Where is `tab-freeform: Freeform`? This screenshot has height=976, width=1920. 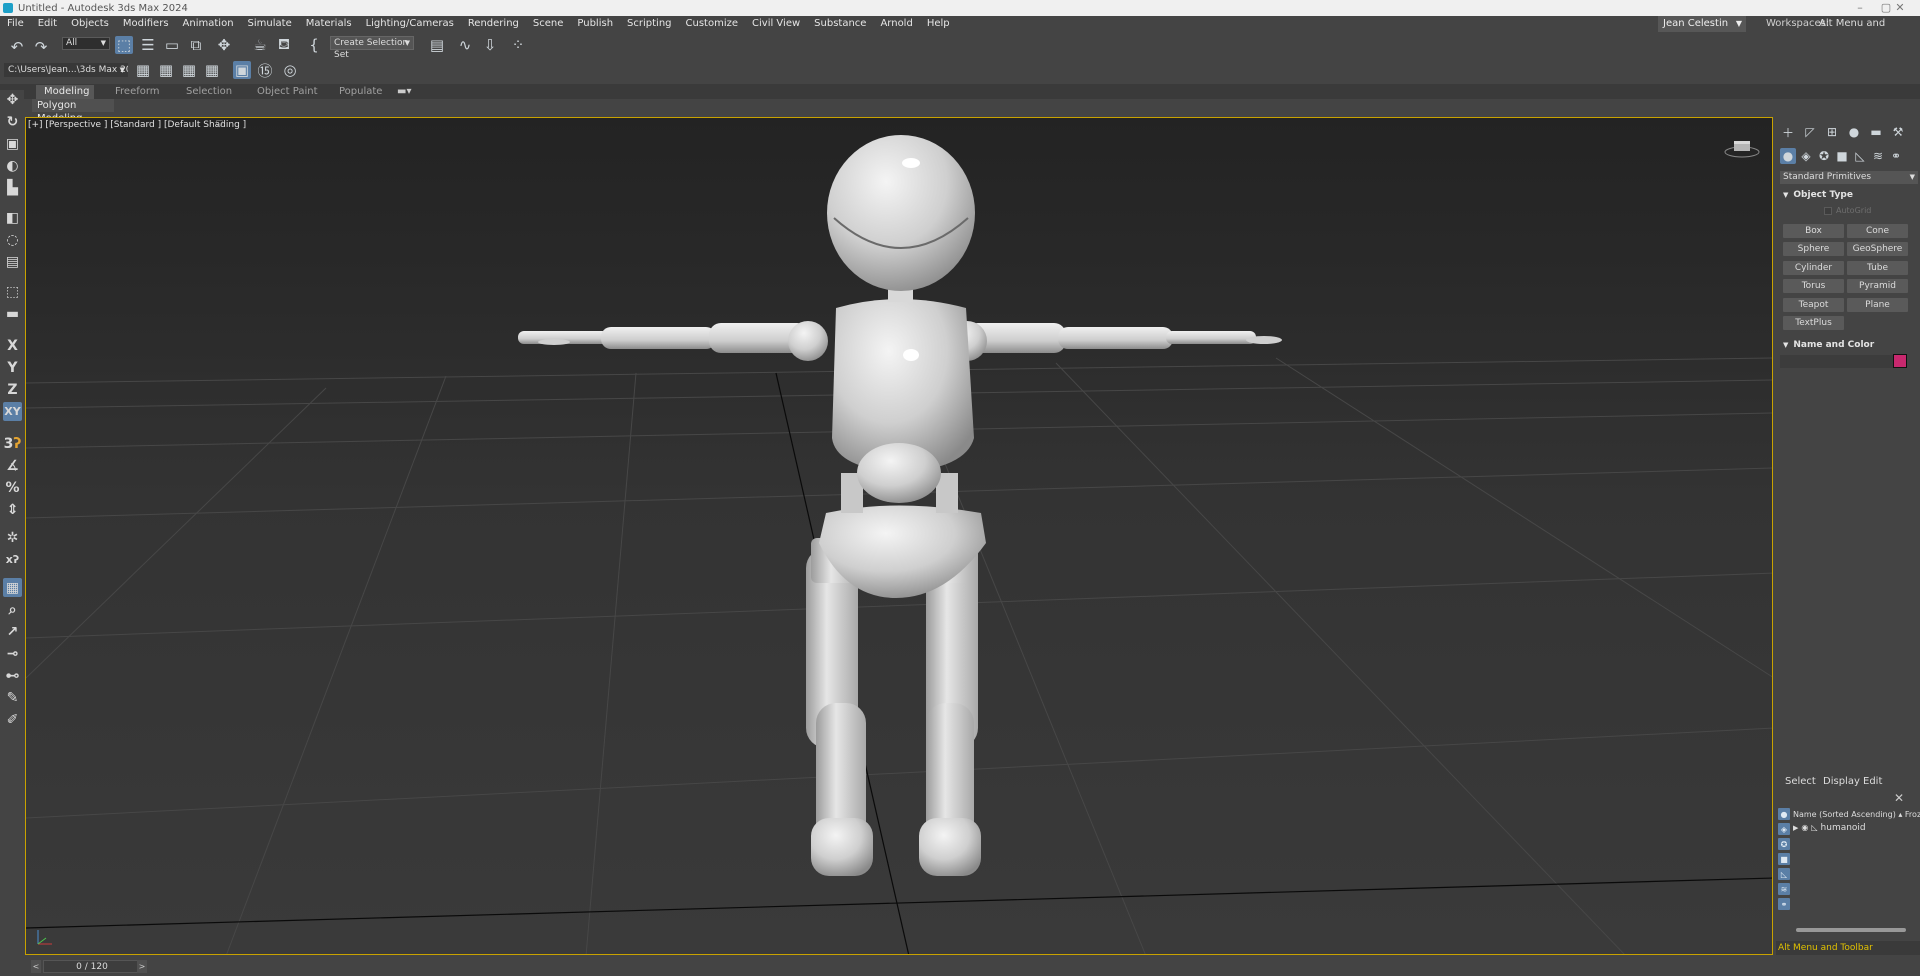 tab-freeform: Freeform is located at coordinates (137, 92).